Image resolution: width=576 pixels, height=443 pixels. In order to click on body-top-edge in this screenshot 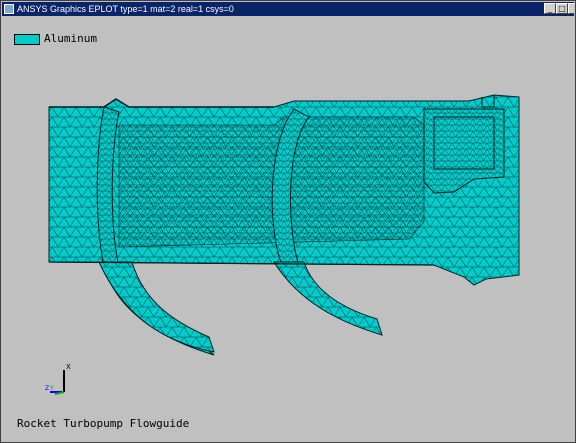, I will do `click(161, 103)`.